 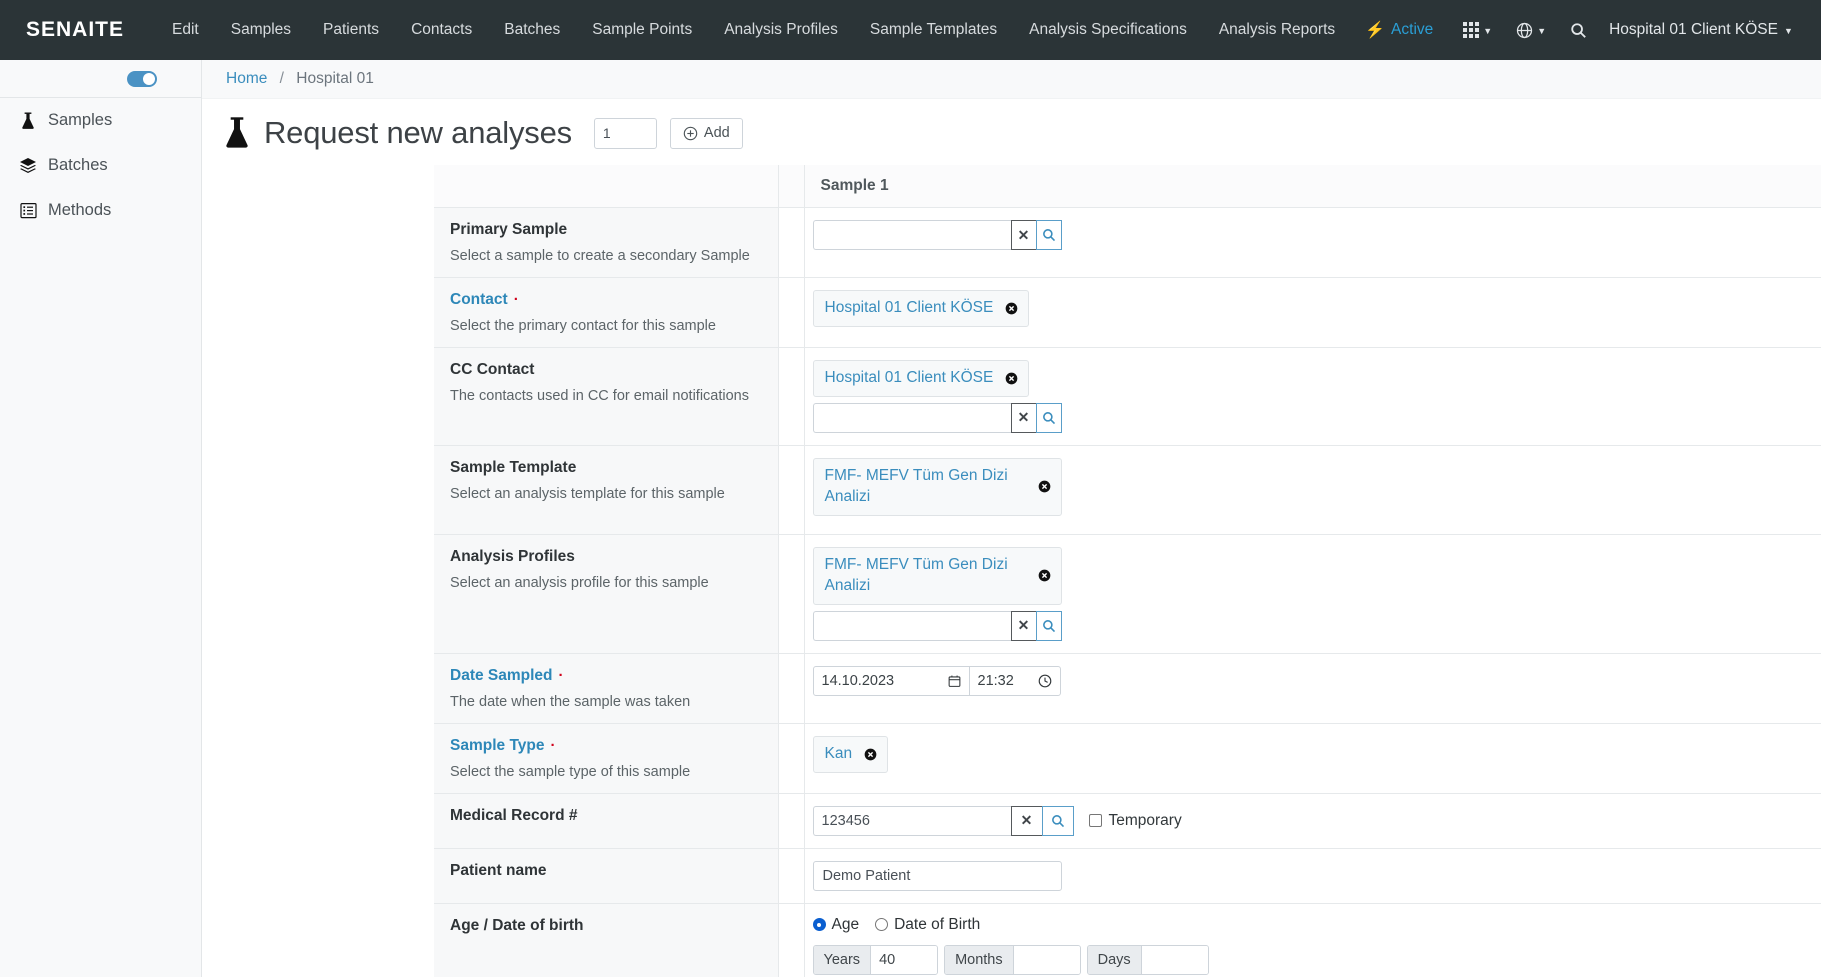 What do you see at coordinates (1012, 959) in the screenshot?
I see `age-months-group: Months` at bounding box center [1012, 959].